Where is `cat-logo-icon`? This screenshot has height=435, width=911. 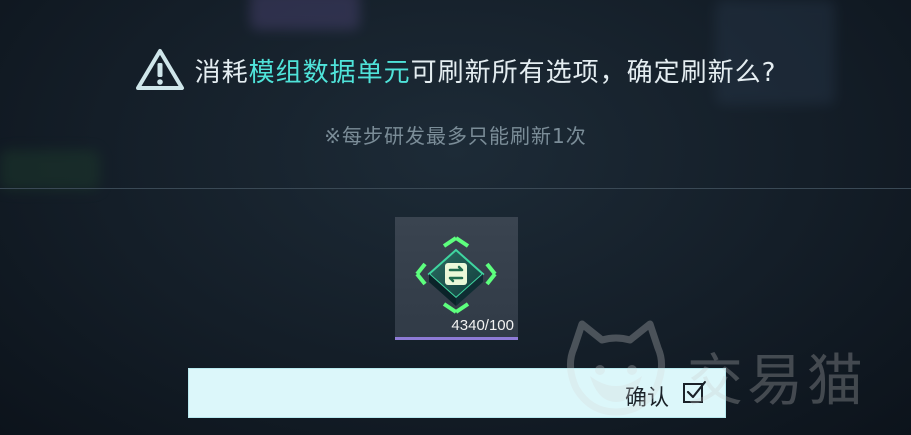
cat-logo-icon is located at coordinates (616, 368).